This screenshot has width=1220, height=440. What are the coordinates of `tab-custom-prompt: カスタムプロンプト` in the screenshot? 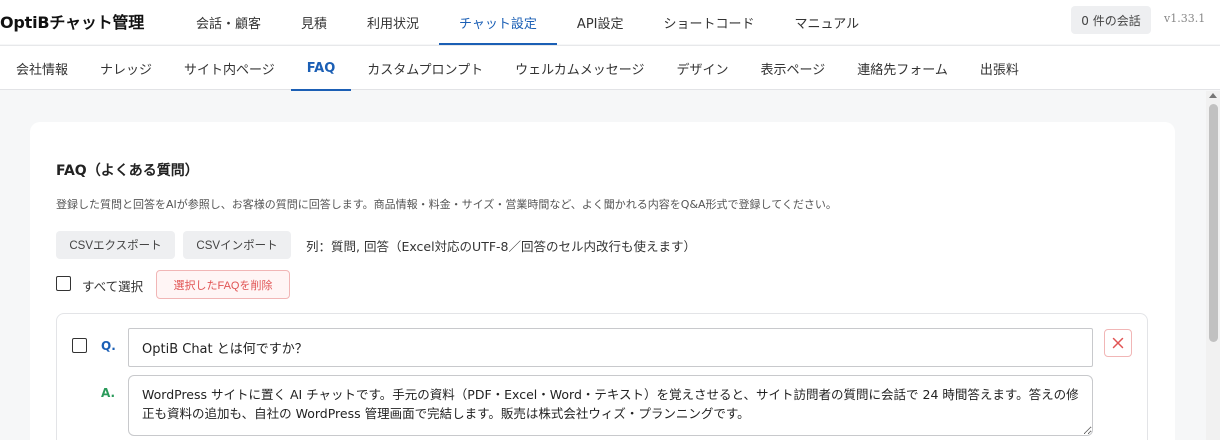 It's located at (425, 68).